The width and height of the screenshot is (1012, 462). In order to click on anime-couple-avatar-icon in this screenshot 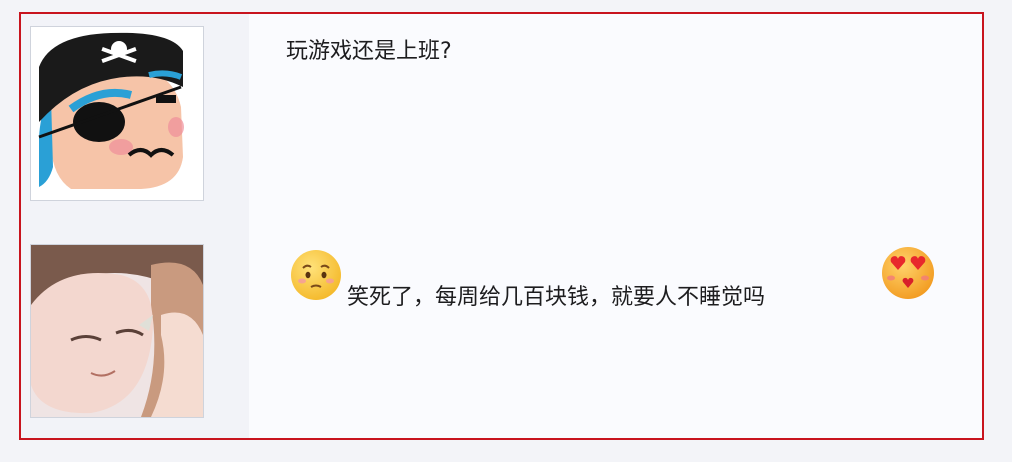, I will do `click(117, 331)`.